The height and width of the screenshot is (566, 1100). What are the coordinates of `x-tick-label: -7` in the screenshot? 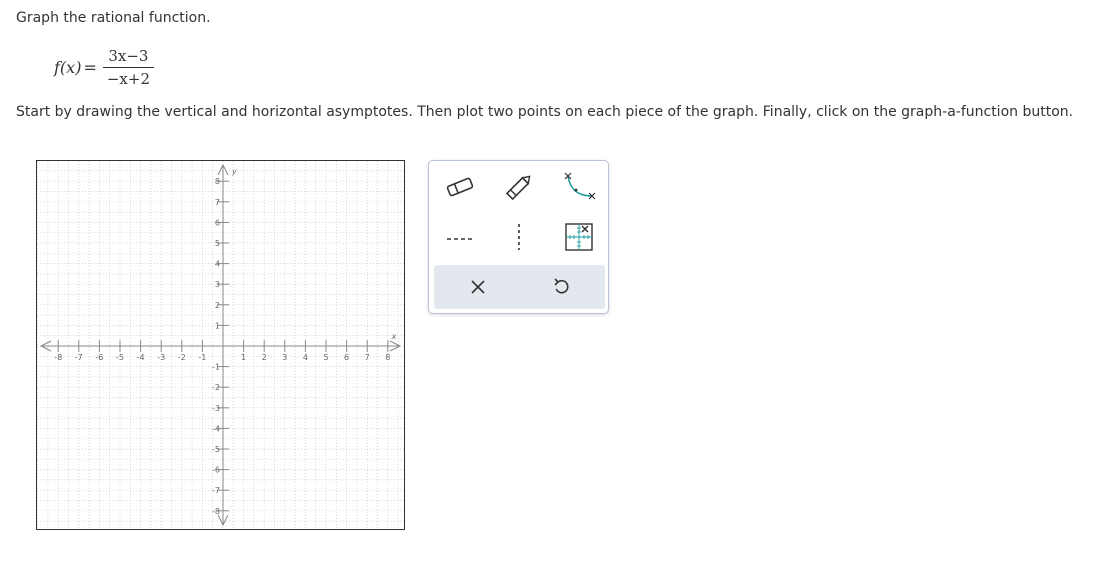 It's located at (79, 357).